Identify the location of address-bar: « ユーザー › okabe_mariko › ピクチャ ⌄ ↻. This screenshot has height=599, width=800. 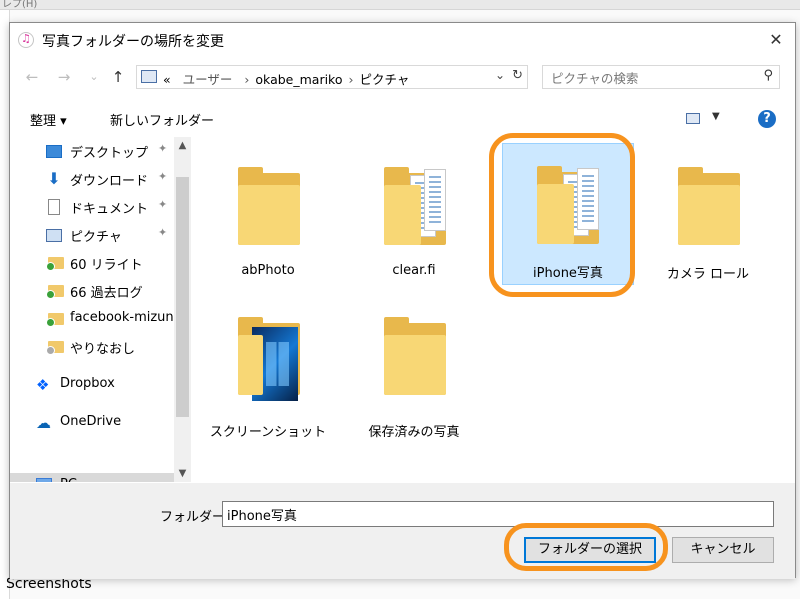
(332, 77).